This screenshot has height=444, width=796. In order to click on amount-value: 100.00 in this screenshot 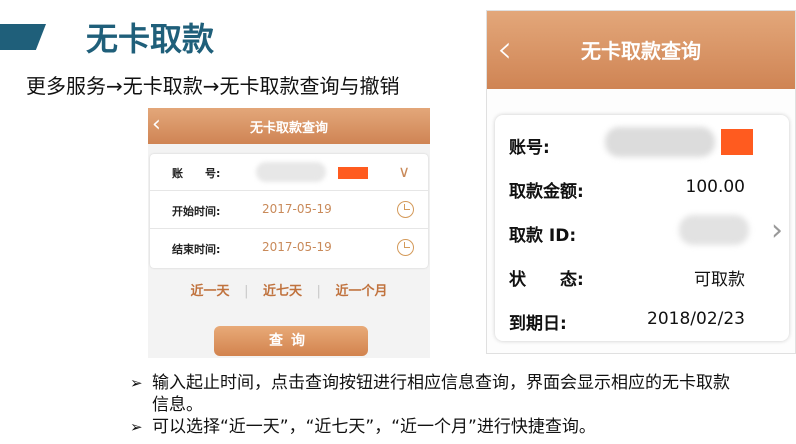, I will do `click(715, 187)`.